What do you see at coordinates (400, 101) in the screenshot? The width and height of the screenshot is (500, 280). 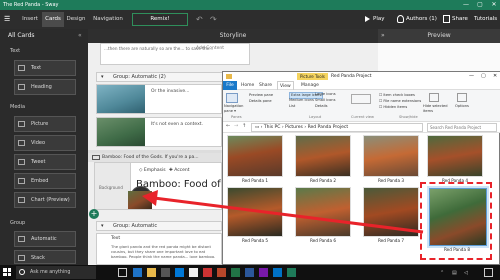 I see `file-name-extensions-option: ☐ File name extensions` at bounding box center [400, 101].